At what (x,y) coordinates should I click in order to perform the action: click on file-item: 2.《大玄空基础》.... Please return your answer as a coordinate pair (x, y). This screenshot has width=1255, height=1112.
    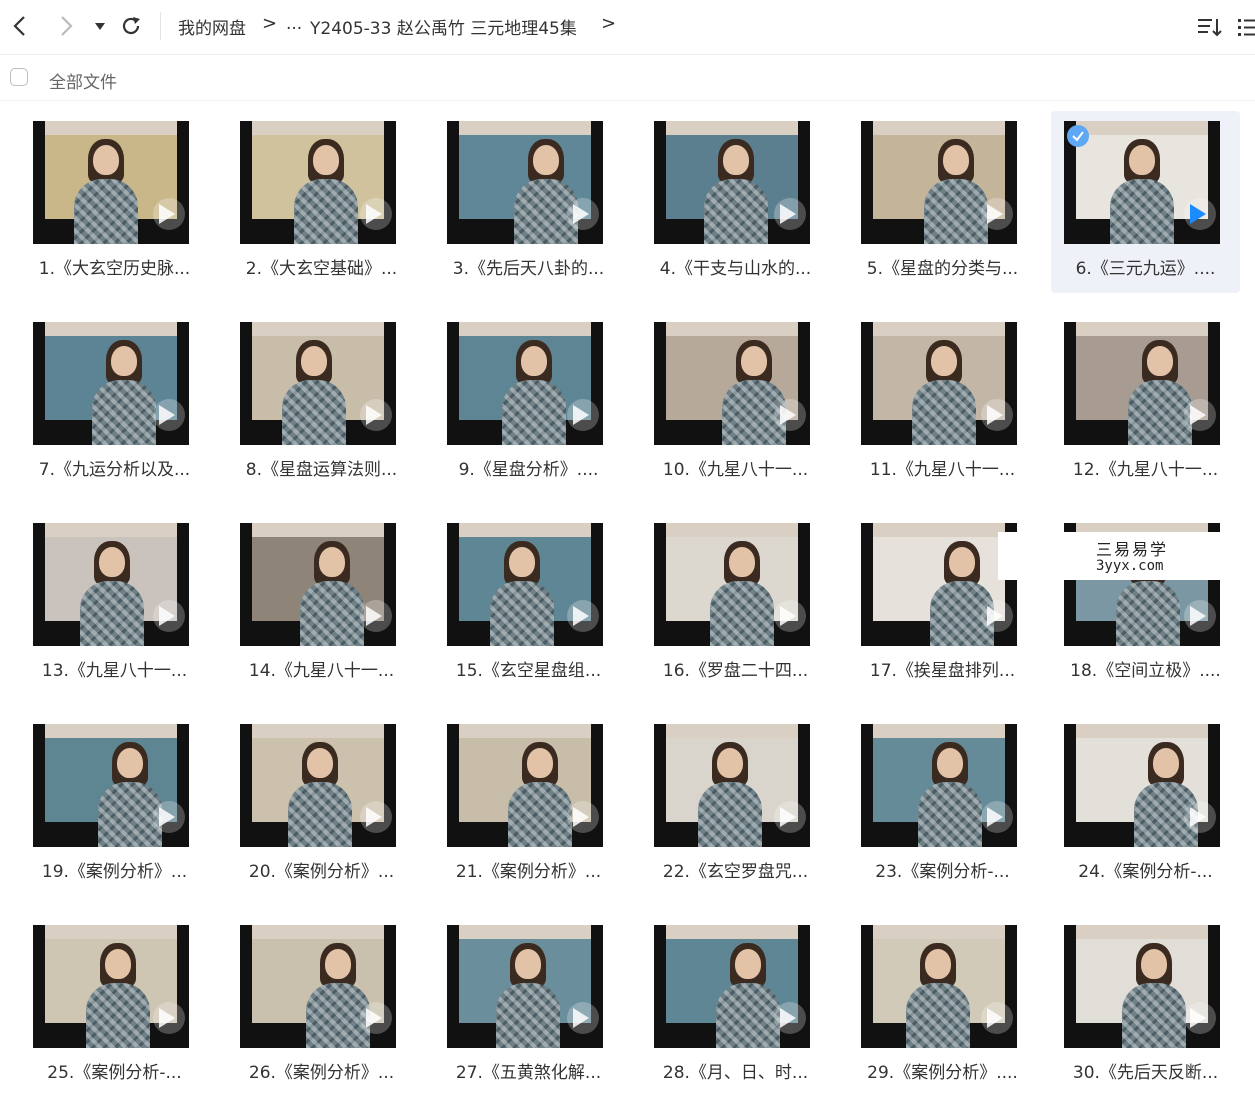
    Looking at the image, I should click on (321, 202).